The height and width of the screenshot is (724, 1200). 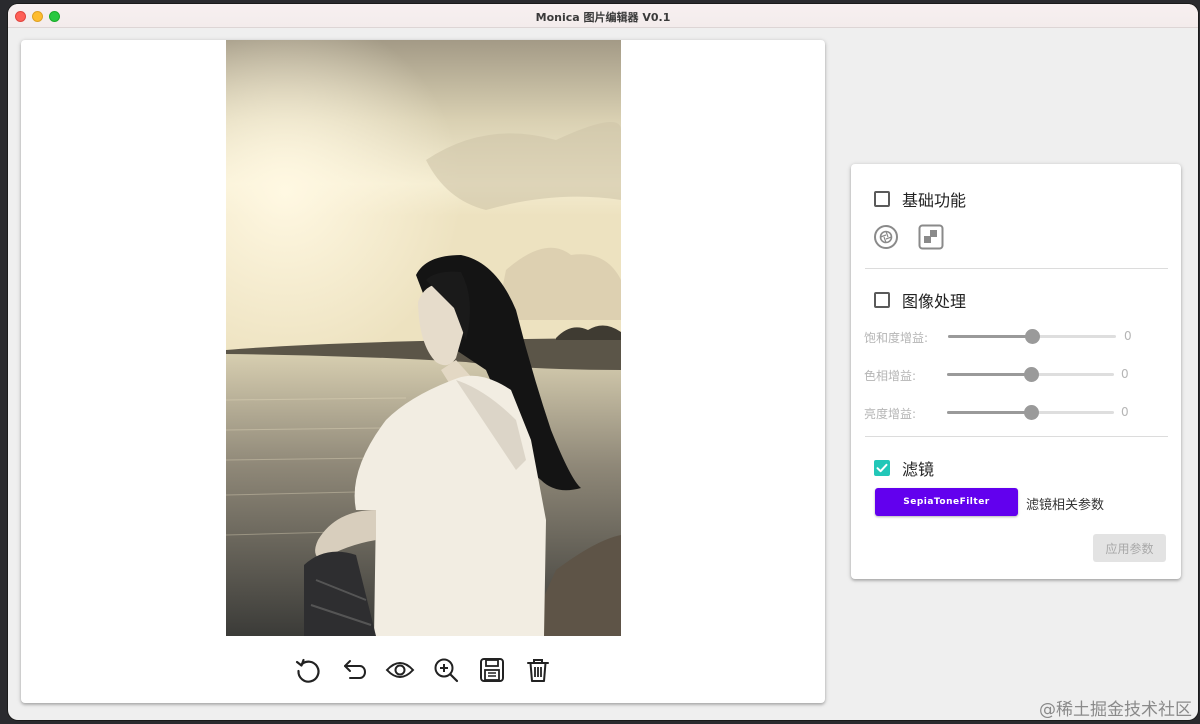 I want to click on saturation-value: 0, so click(x=1128, y=336).